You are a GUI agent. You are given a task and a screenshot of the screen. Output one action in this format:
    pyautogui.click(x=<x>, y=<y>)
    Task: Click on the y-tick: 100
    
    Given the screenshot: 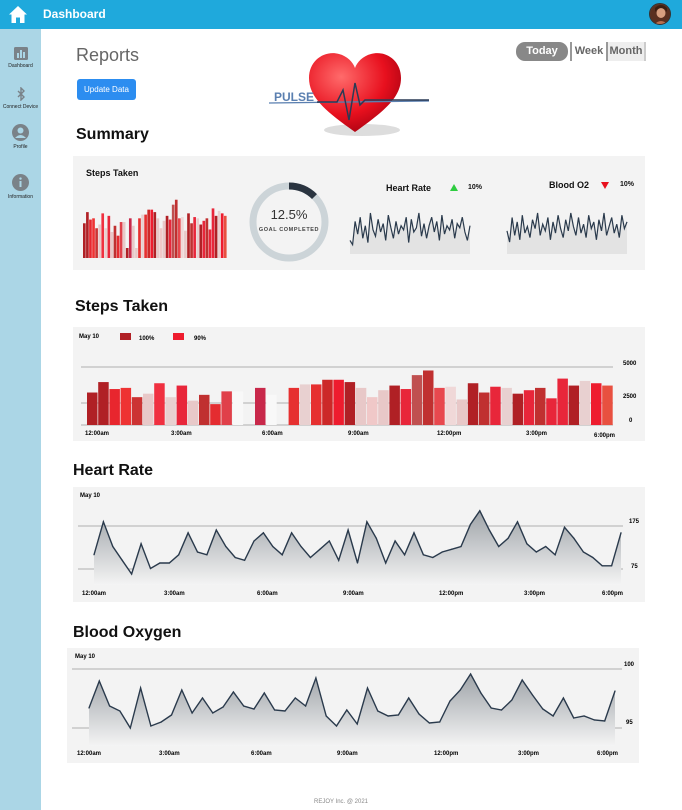 What is the action you would take?
    pyautogui.click(x=629, y=665)
    